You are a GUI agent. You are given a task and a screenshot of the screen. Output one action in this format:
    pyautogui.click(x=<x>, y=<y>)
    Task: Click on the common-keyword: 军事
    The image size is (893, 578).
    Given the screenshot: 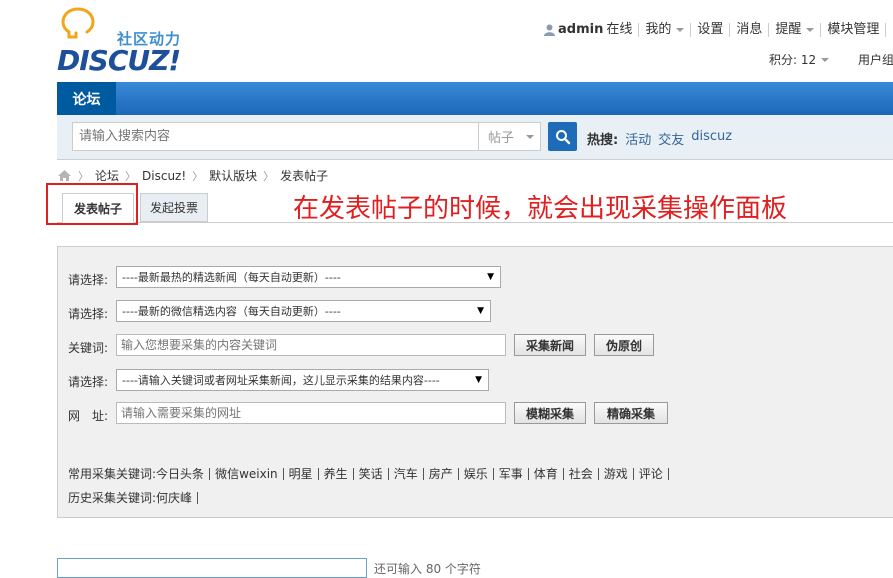 What is the action you would take?
    pyautogui.click(x=511, y=473)
    